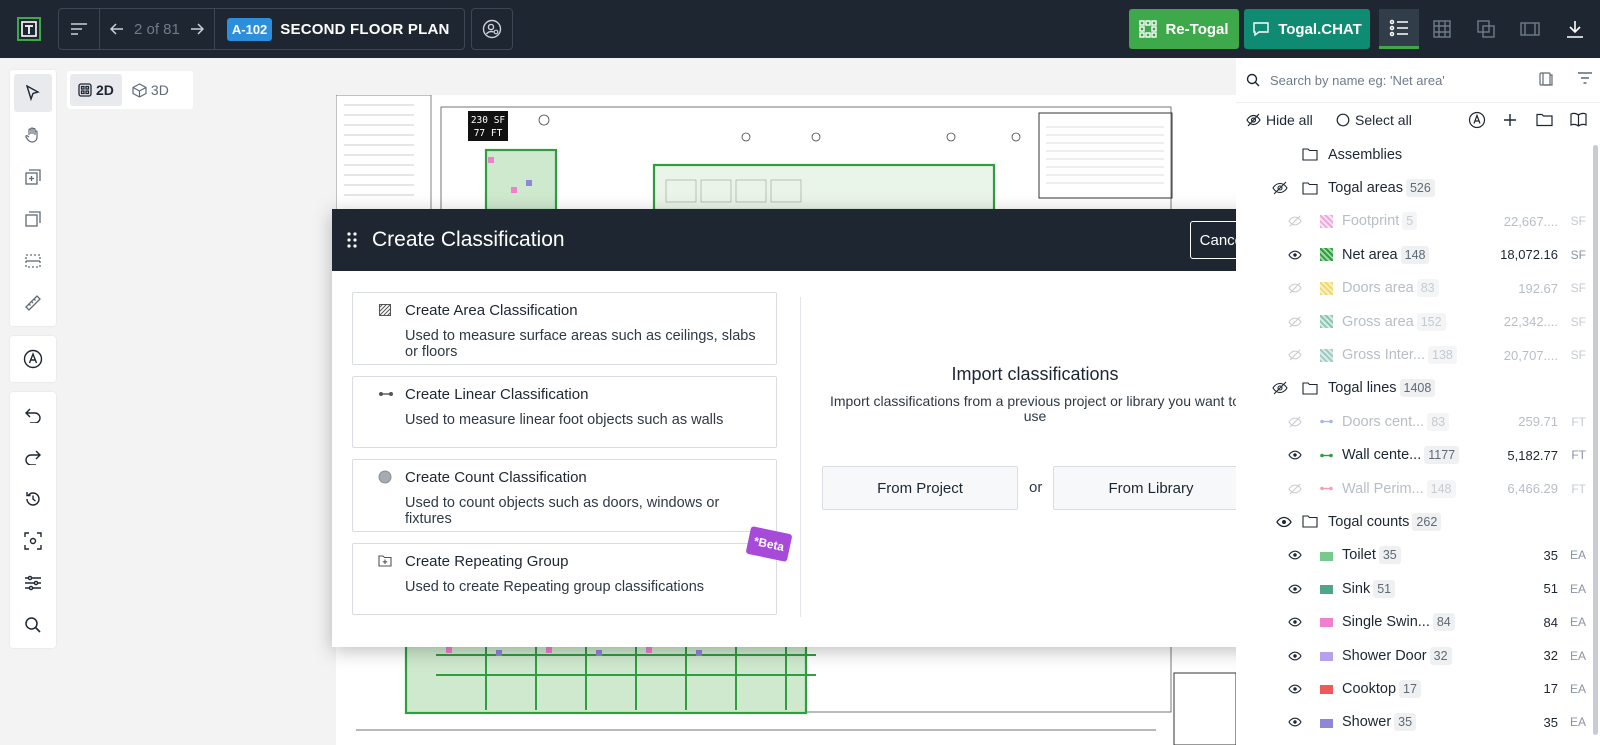  I want to click on class-row-cooktop: Cooktop 17 17 EA, so click(1418, 688).